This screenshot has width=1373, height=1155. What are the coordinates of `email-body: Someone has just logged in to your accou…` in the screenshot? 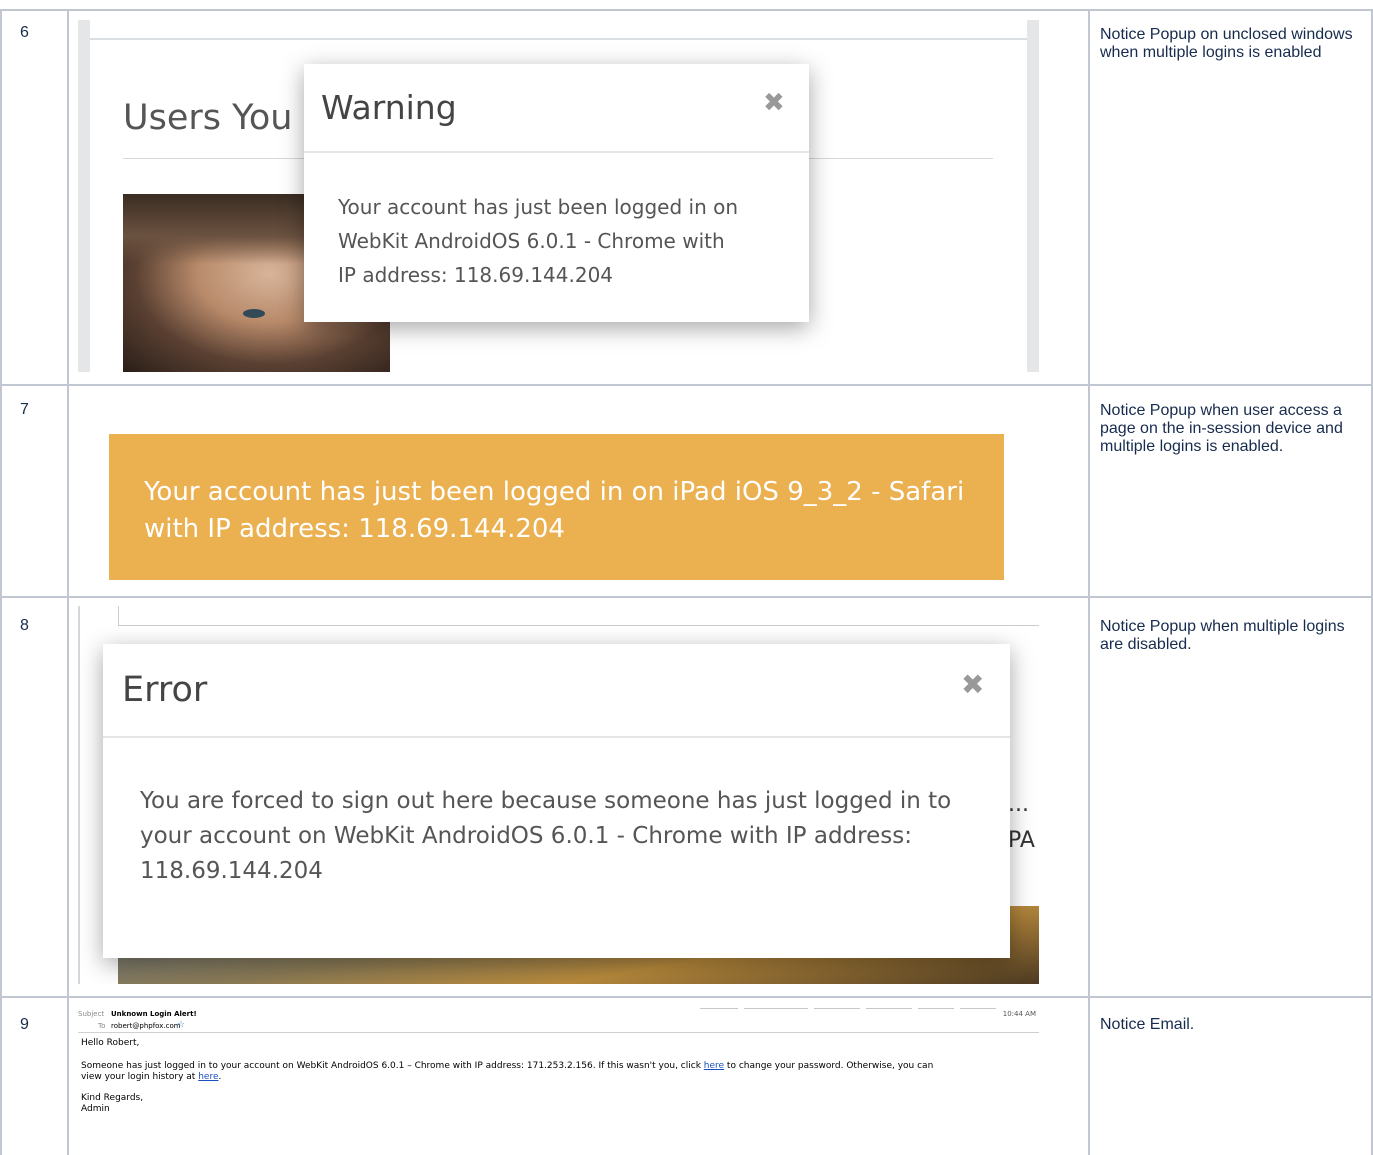 It's located at (560, 1072).